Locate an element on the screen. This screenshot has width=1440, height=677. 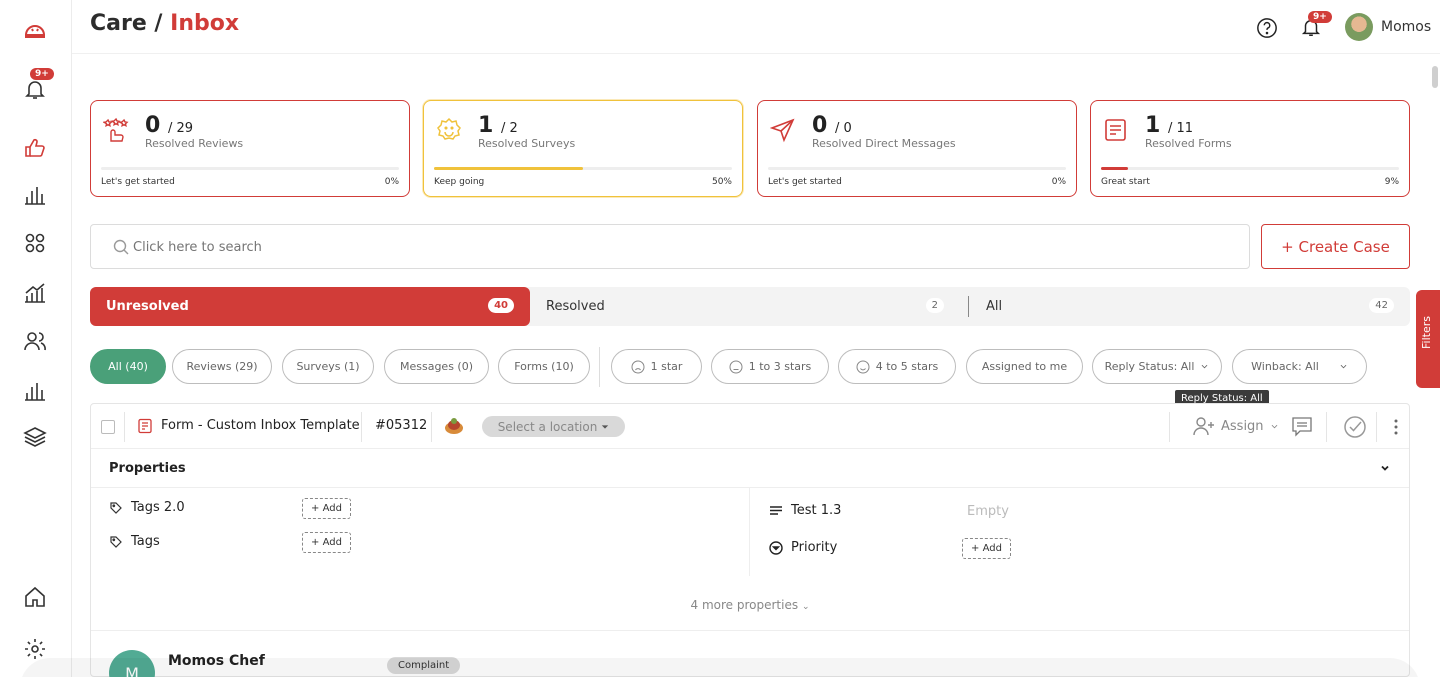
sidebar-notif-badge: 9+ is located at coordinates (42, 74).